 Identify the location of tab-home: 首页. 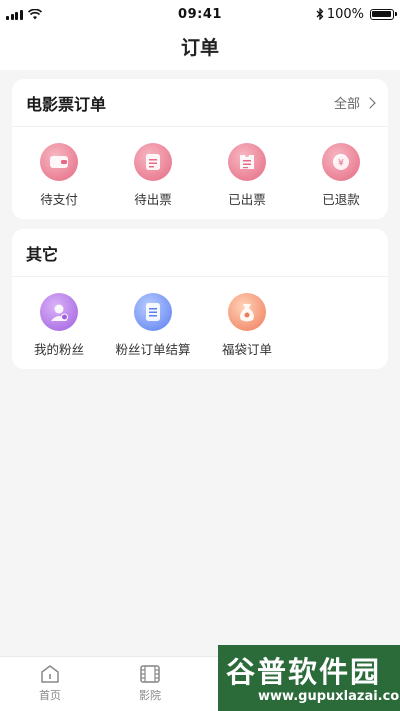
(50, 684).